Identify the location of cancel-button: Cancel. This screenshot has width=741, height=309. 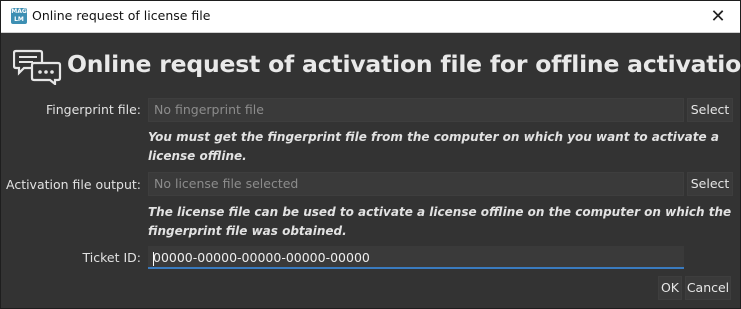
(708, 288).